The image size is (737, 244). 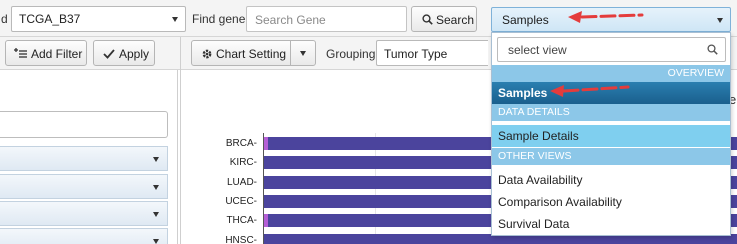 I want to click on find-gene-label: Find gene, so click(x=219, y=19).